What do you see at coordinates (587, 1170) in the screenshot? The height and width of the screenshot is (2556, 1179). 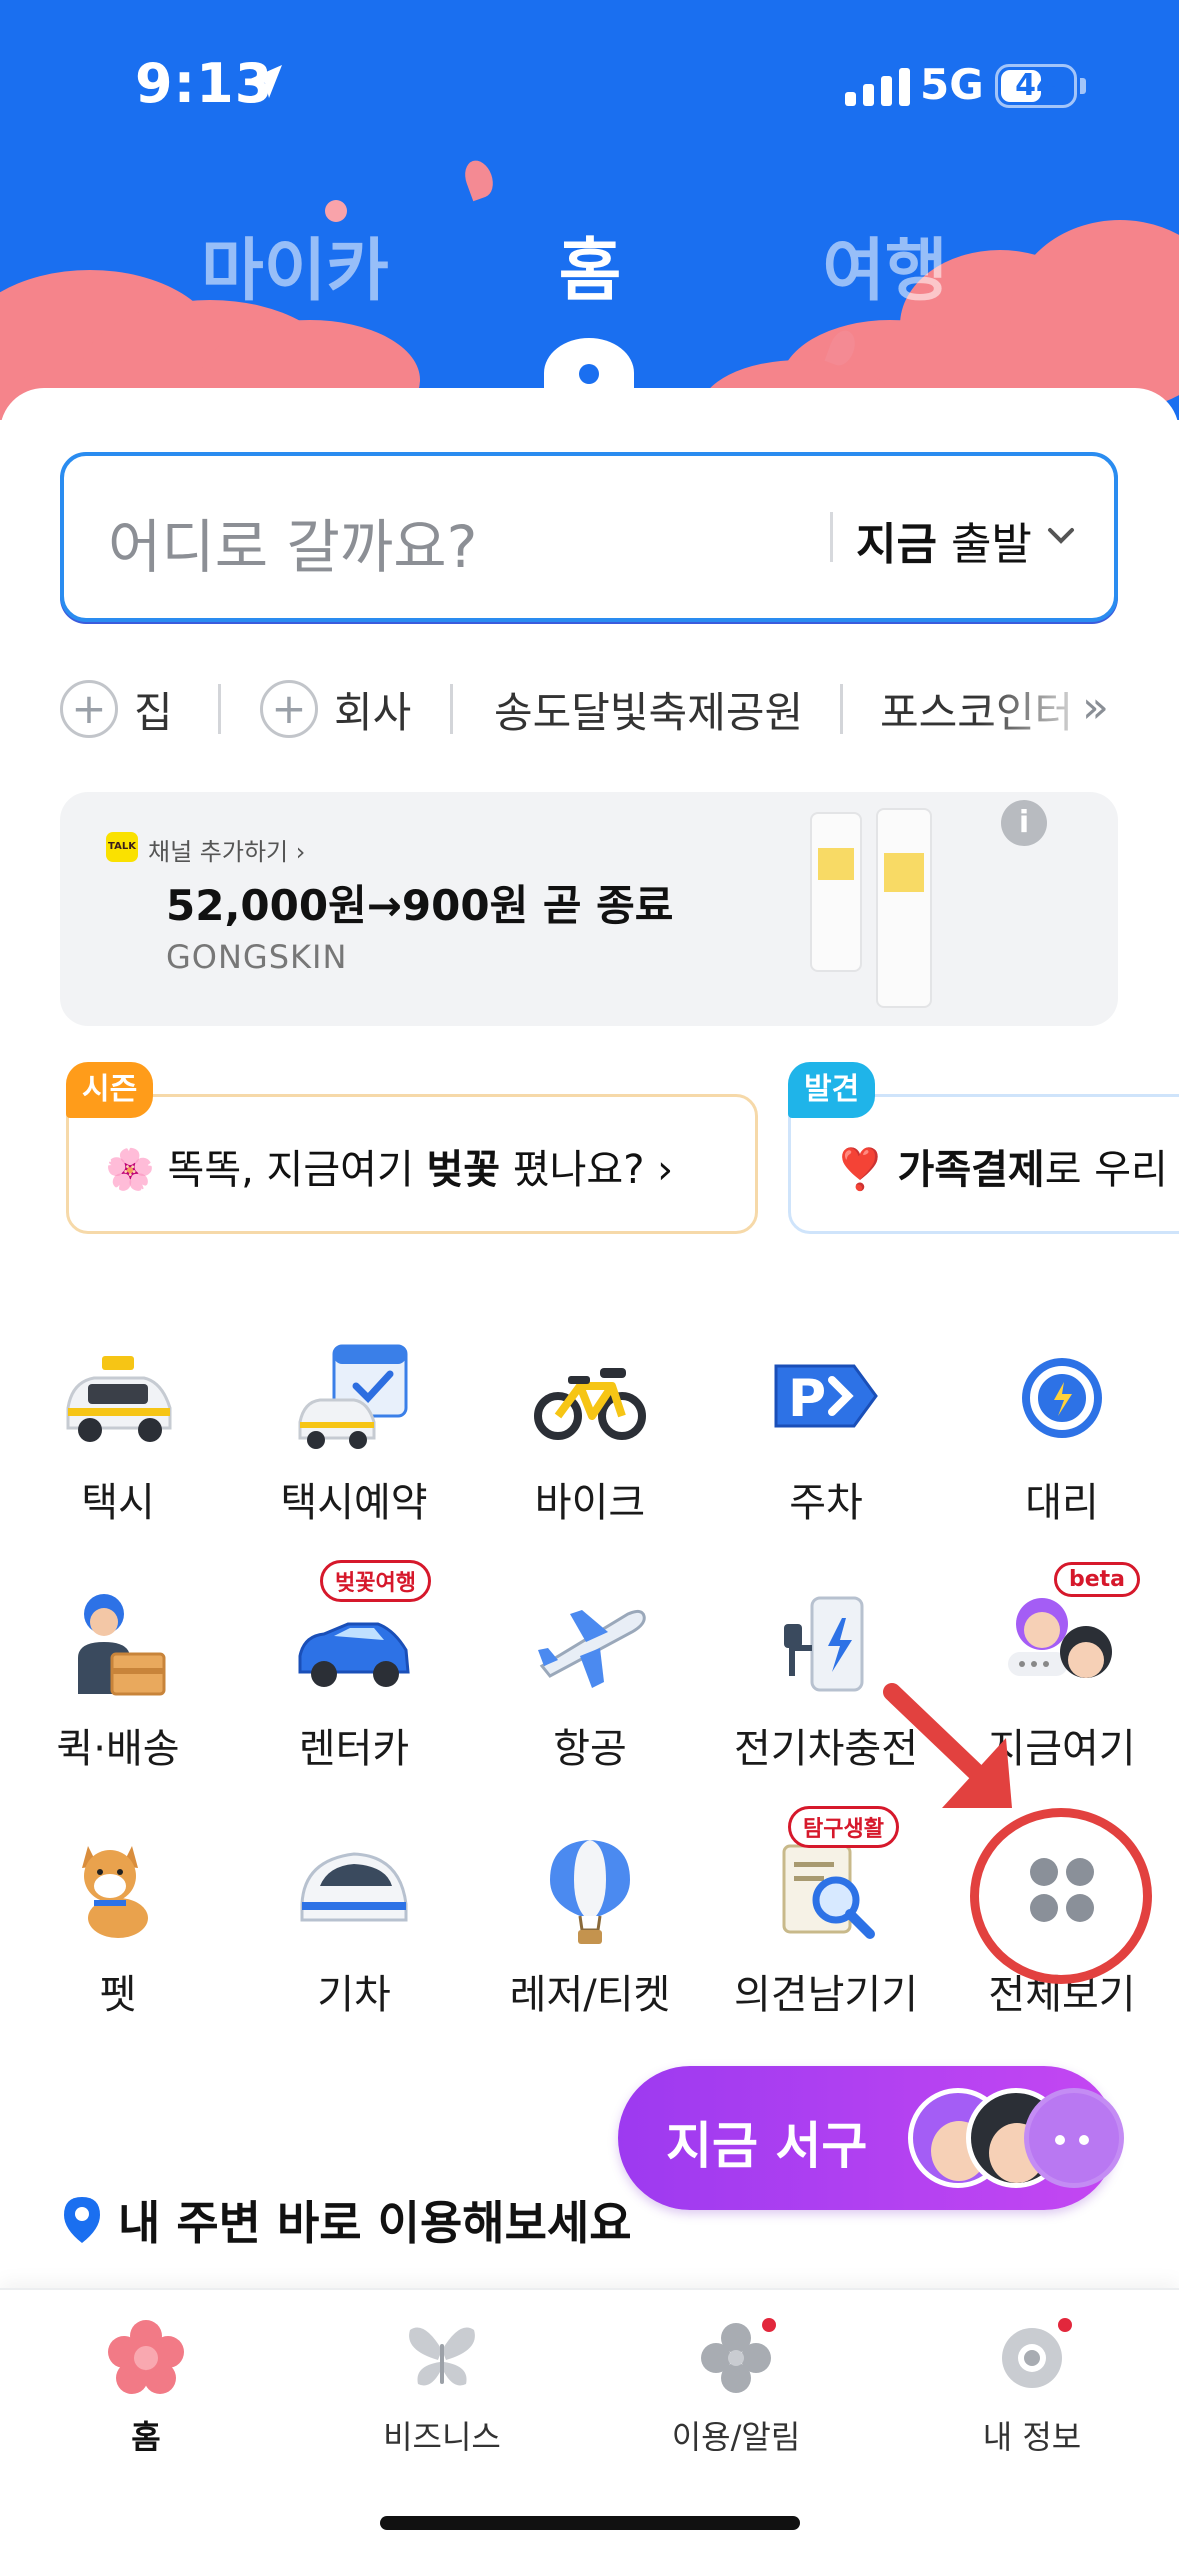 I see `promo-season-post: 폈나요? ›` at bounding box center [587, 1170].